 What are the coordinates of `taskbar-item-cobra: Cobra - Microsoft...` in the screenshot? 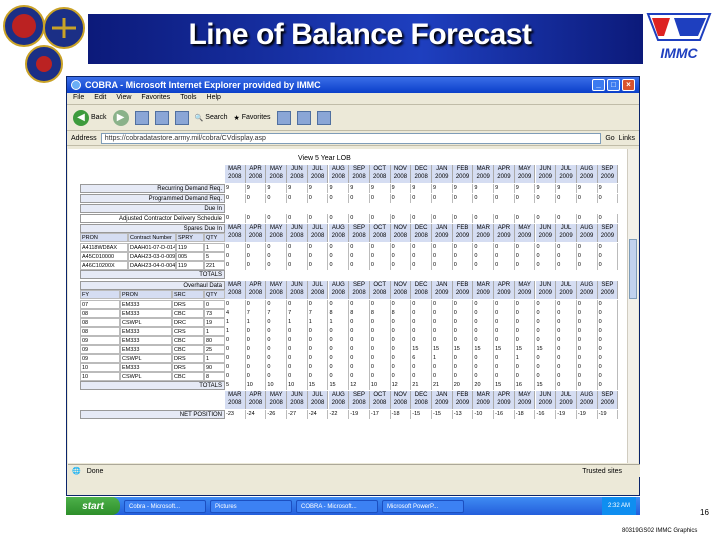 It's located at (165, 506).